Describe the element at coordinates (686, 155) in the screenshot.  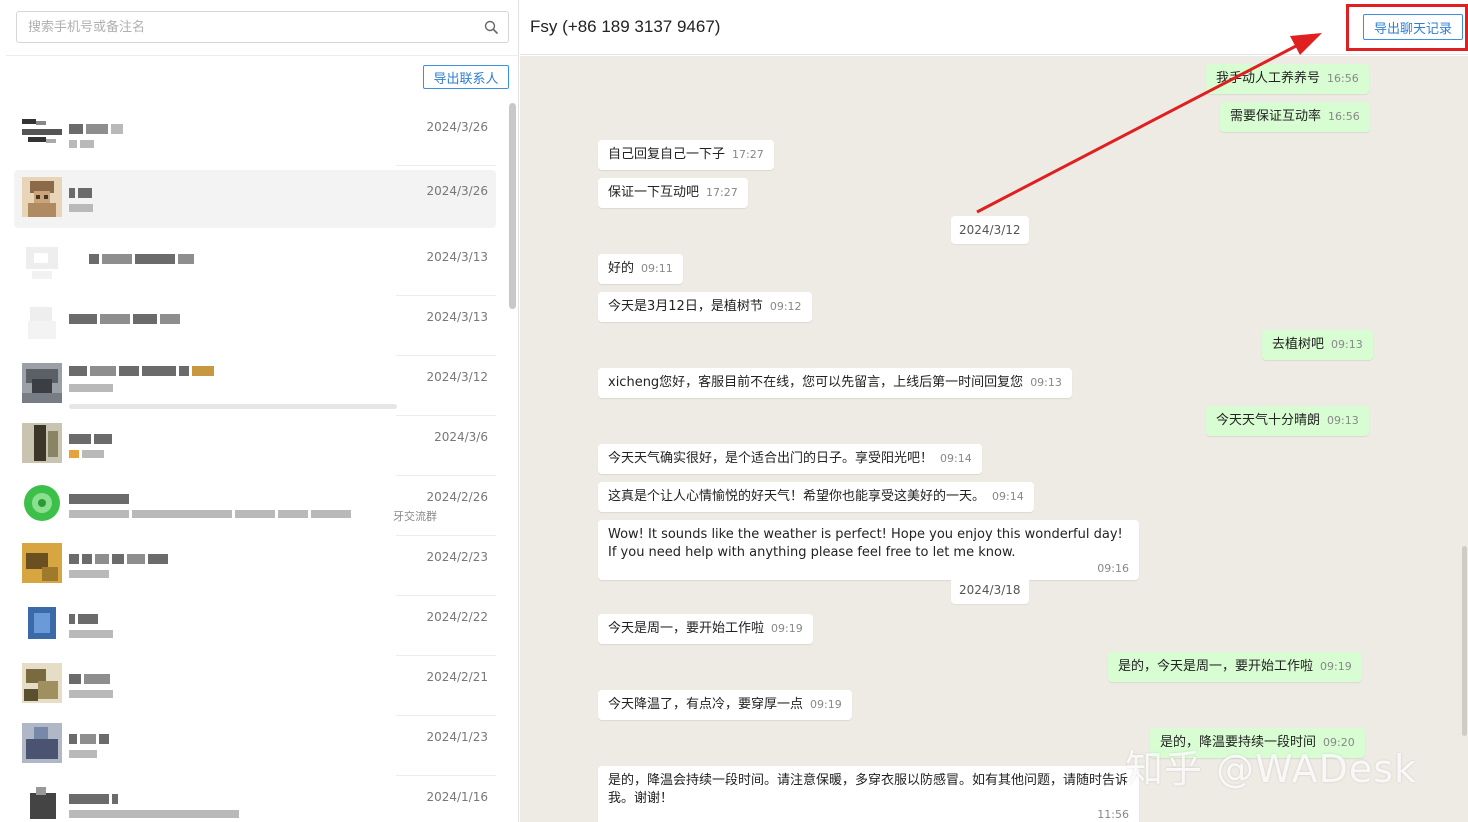
I see `message-incoming: 自己回复自己一下子 17:27` at that location.